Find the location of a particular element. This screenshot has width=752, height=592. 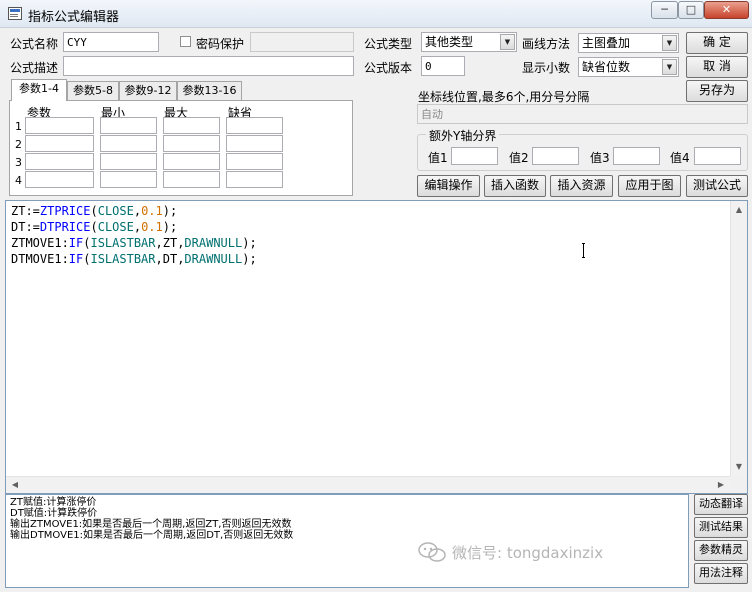

formula-type-select: 其他类型 ▼ is located at coordinates (469, 42).